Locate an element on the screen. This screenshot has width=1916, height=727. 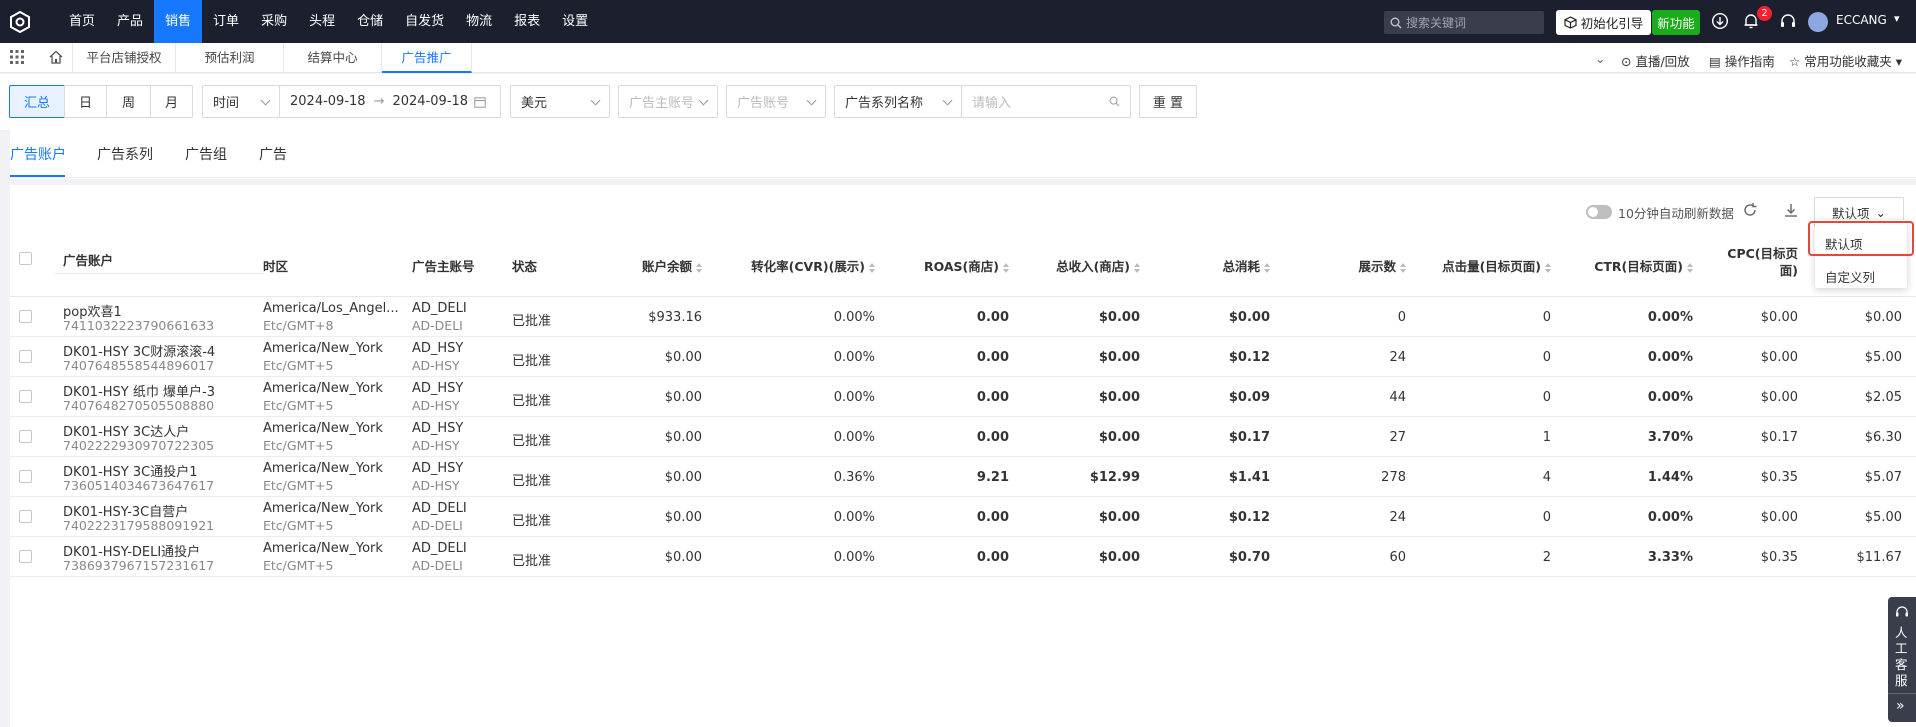
main-account-select: 广告主账号 is located at coordinates (668, 101).